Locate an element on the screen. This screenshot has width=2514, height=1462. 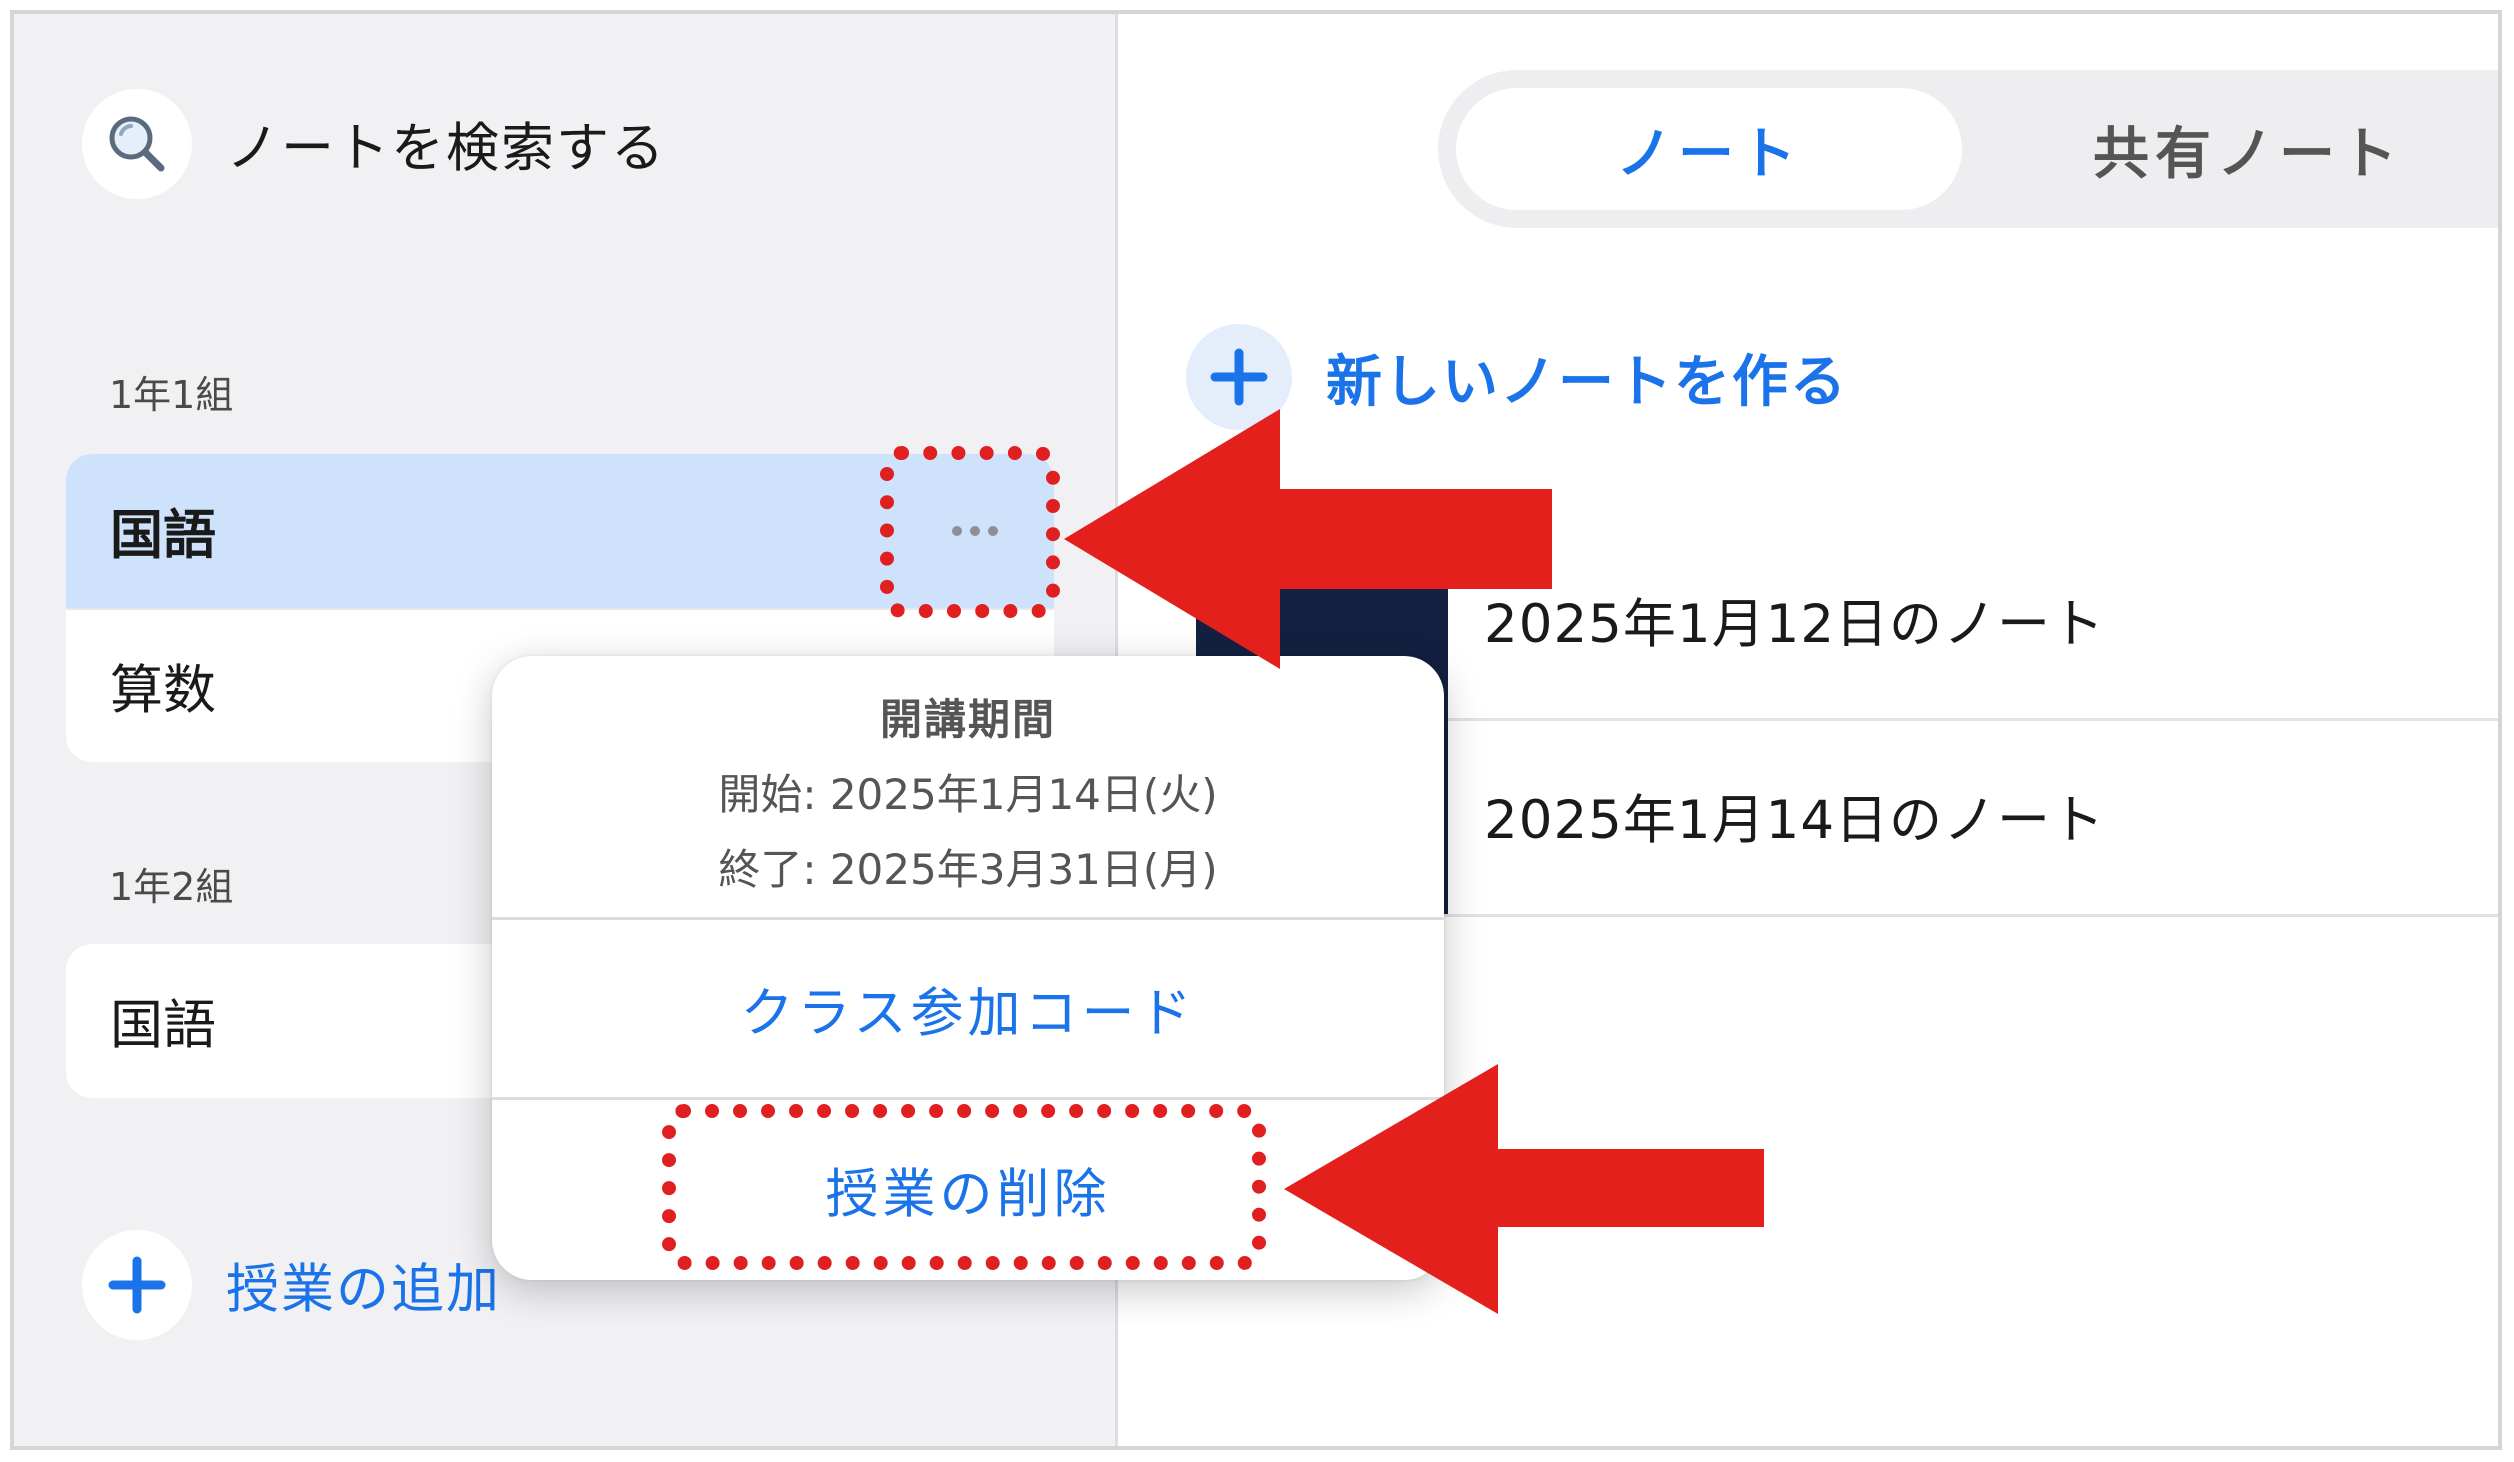
add-class-button: 授業の追加 is located at coordinates (291, 1285).